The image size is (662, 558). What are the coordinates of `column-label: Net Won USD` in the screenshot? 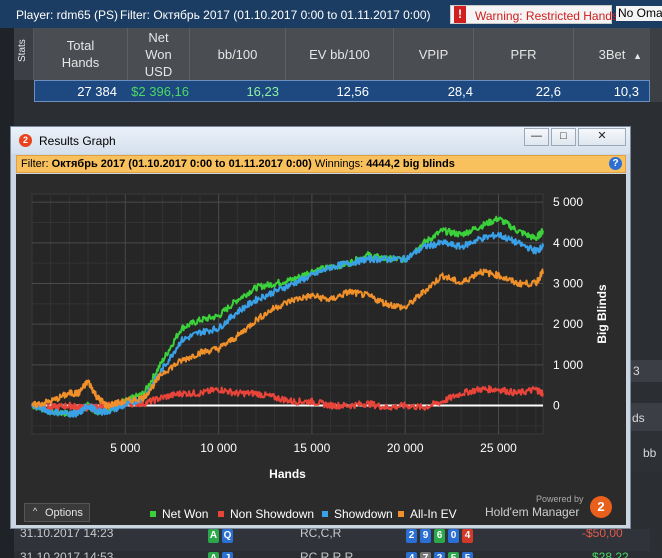 It's located at (158, 54).